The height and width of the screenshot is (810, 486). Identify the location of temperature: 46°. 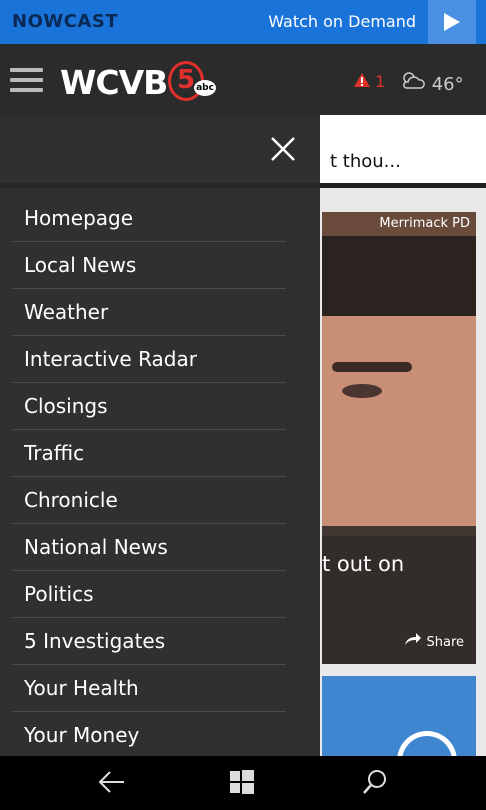
(447, 84).